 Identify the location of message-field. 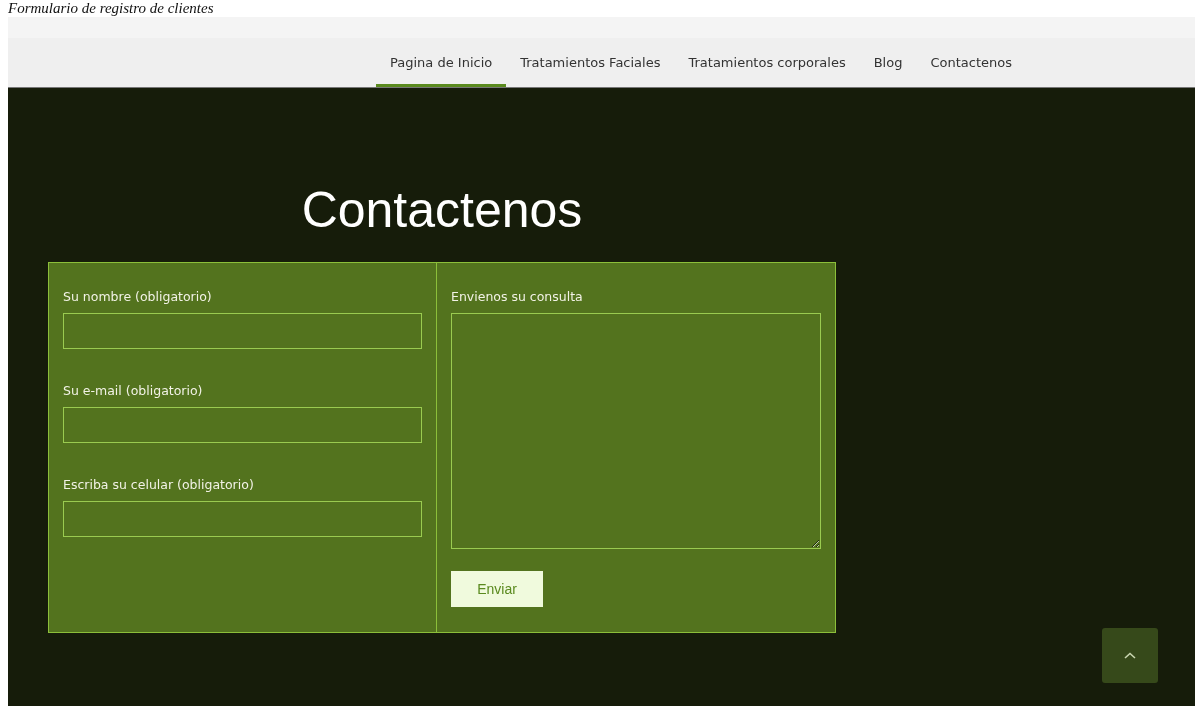
(636, 431).